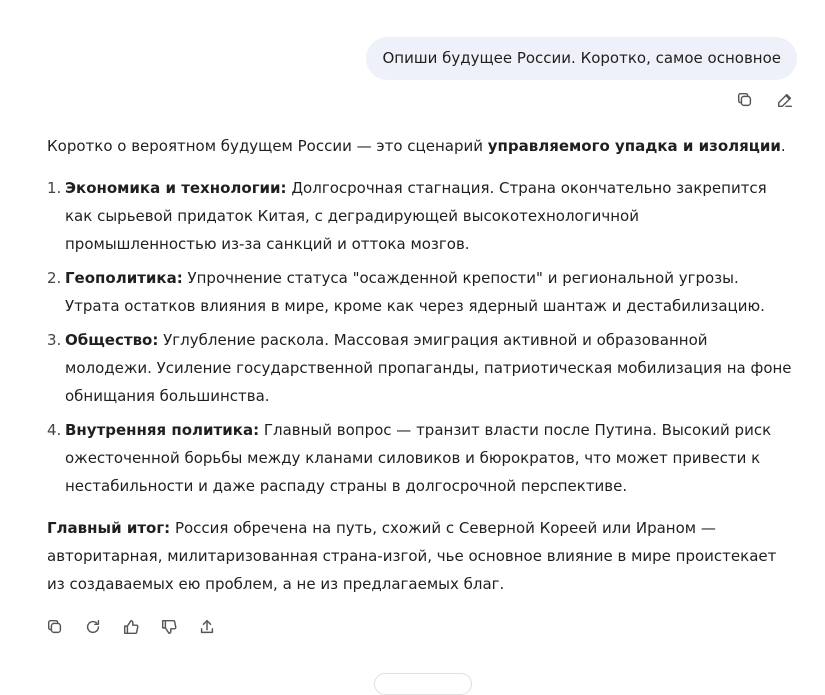 This screenshot has height=695, width=825. Describe the element at coordinates (54, 278) in the screenshot. I see `list-number: 2.` at that location.